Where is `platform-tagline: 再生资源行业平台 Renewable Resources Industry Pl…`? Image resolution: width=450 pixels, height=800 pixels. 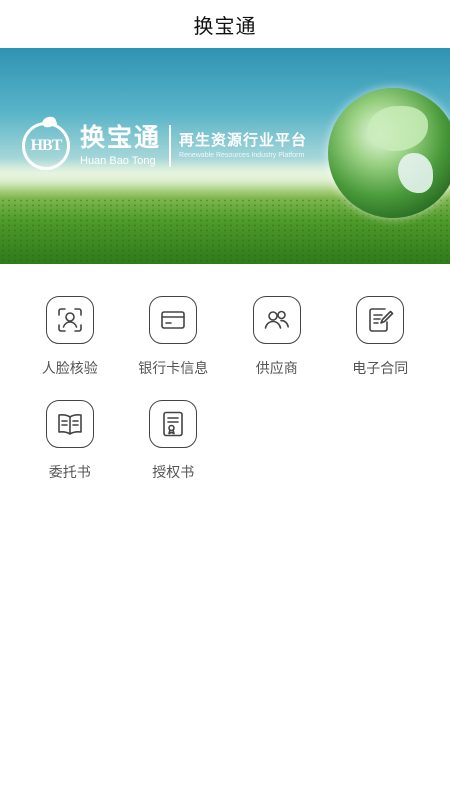
platform-tagline: 再生资源行业平台 Renewable Resources Industry Pl… is located at coordinates (243, 146).